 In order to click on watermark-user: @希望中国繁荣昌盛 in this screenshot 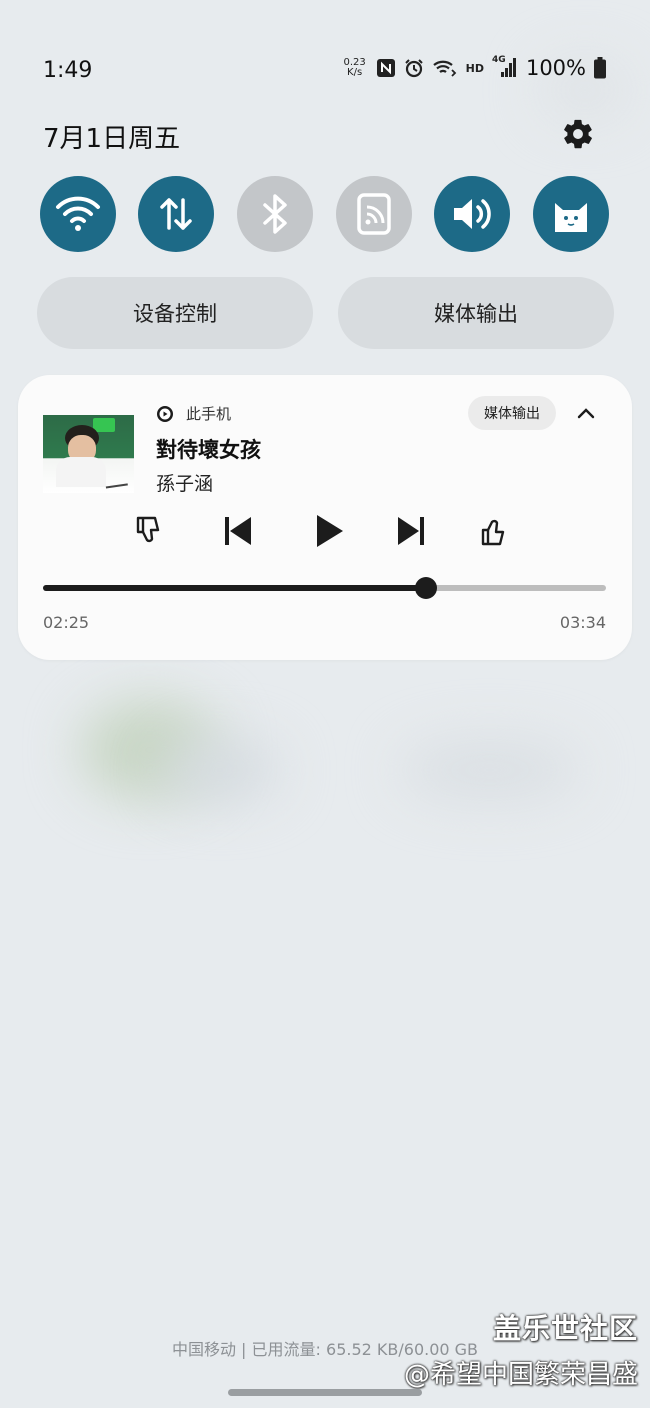, I will do `click(520, 1375)`.